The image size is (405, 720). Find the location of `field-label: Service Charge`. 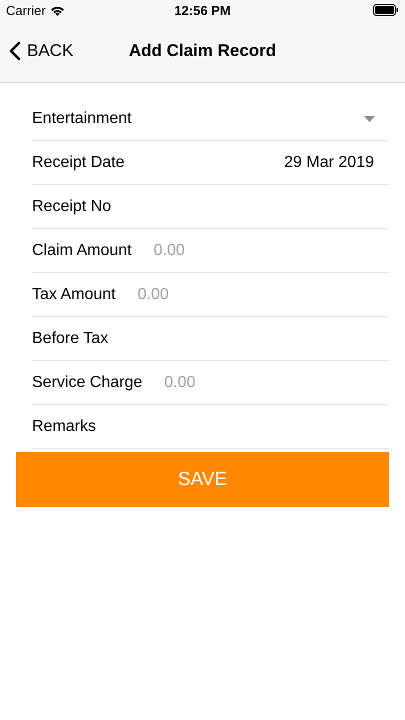

field-label: Service Charge is located at coordinates (87, 383).